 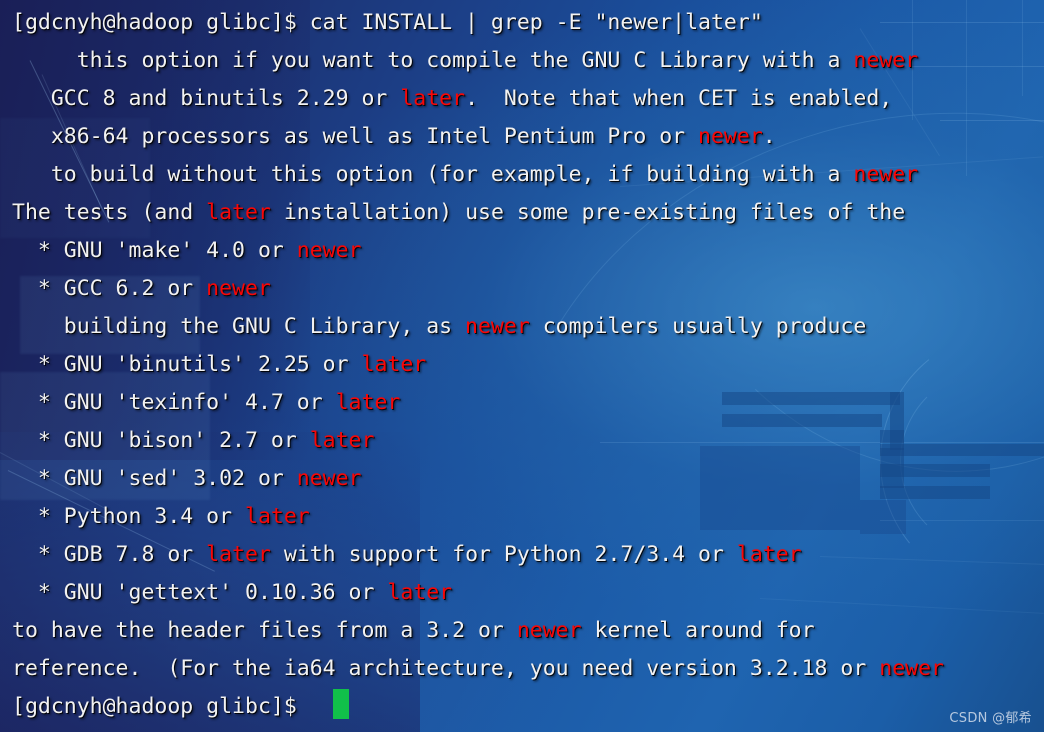 I want to click on line-text: [gdcnyh@hadoop glibc]$, so click(x=161, y=706).